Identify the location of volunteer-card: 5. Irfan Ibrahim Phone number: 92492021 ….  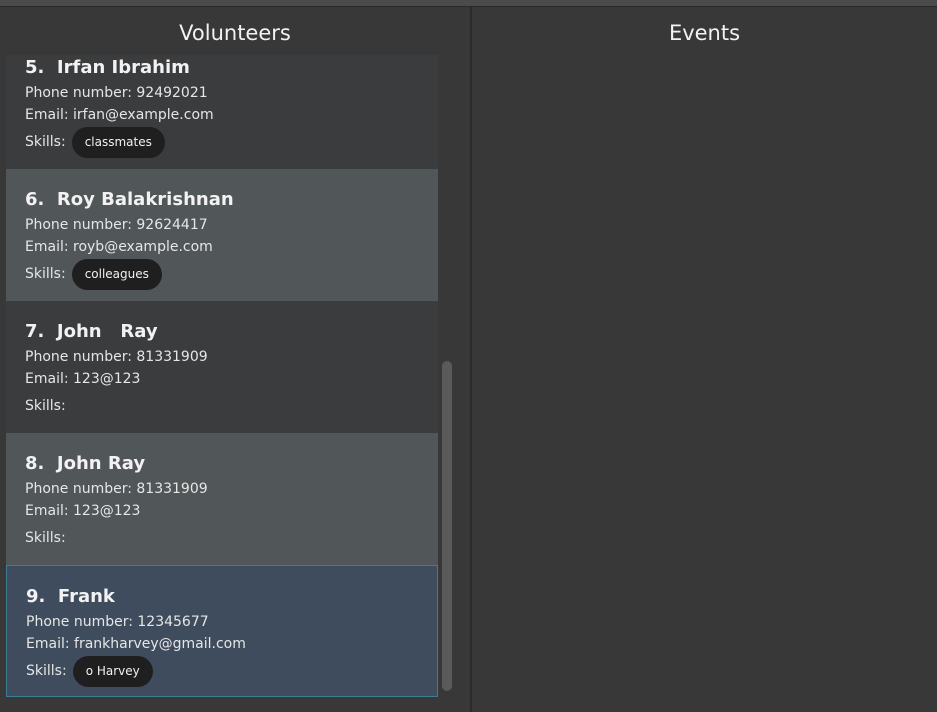
(222, 112).